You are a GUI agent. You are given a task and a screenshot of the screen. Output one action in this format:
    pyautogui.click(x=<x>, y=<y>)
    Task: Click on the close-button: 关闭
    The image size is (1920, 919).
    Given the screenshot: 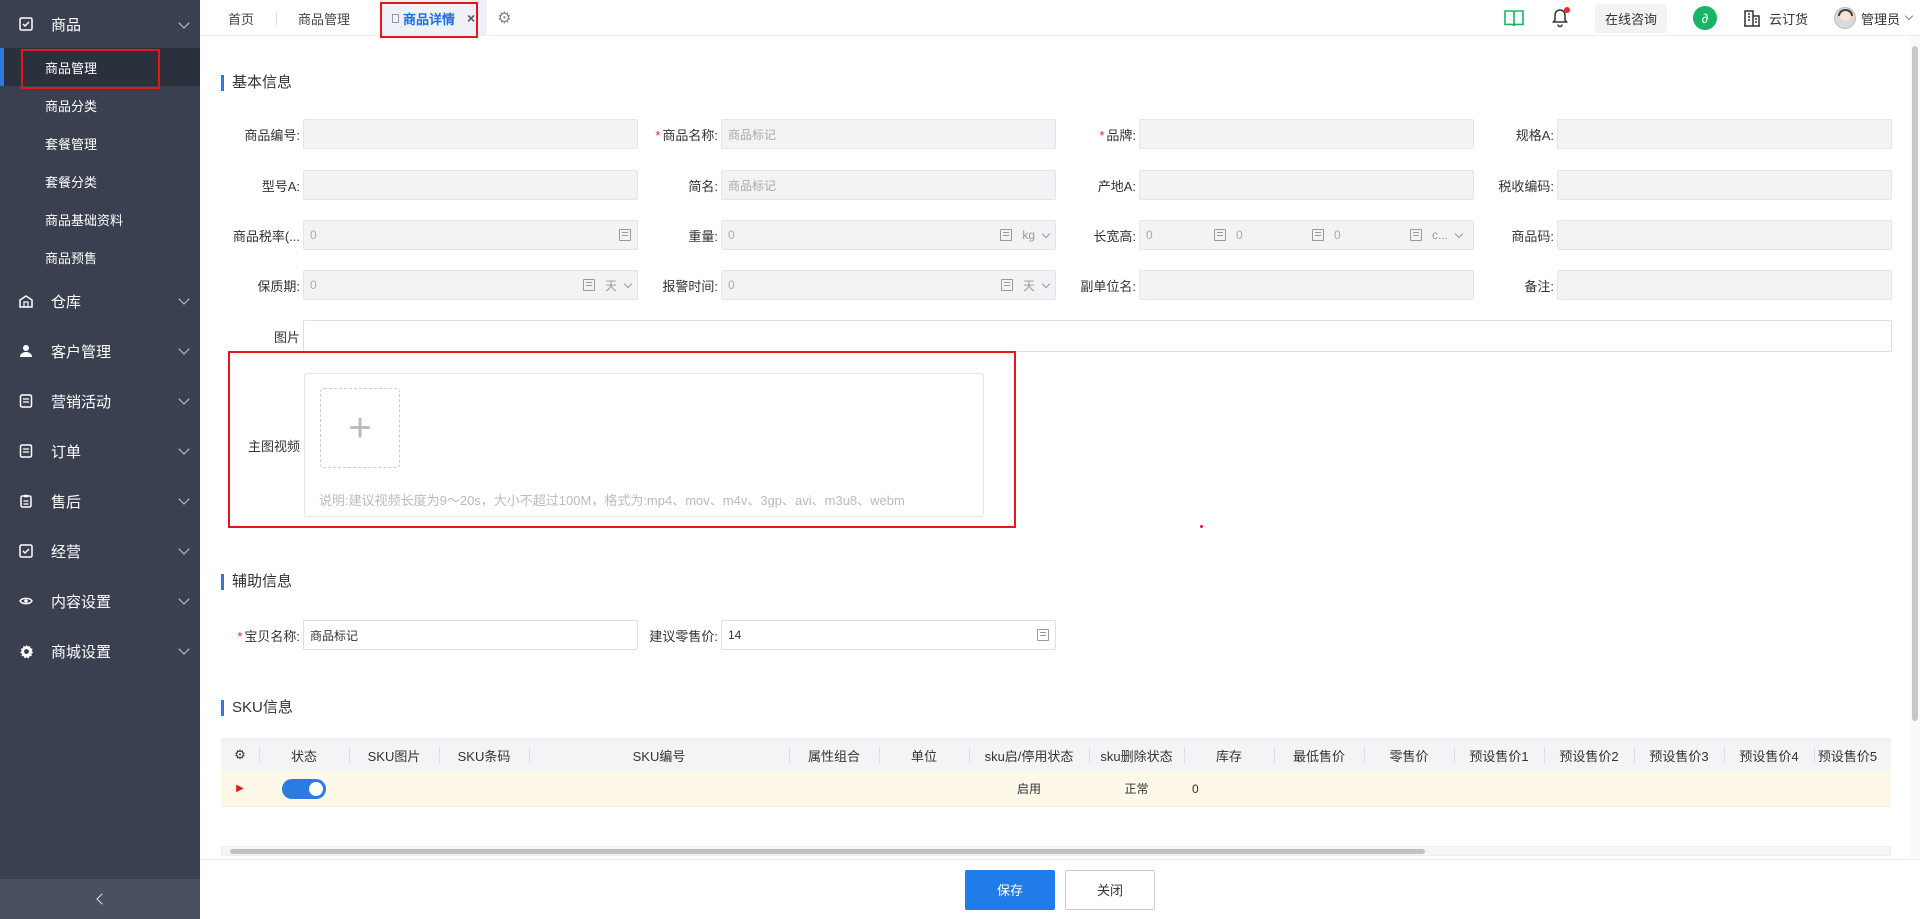 What is the action you would take?
    pyautogui.click(x=1110, y=889)
    